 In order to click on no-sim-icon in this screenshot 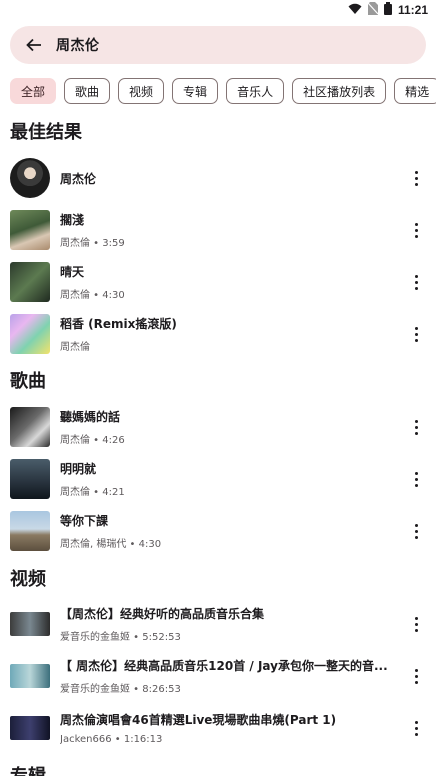, I will do `click(373, 10)`.